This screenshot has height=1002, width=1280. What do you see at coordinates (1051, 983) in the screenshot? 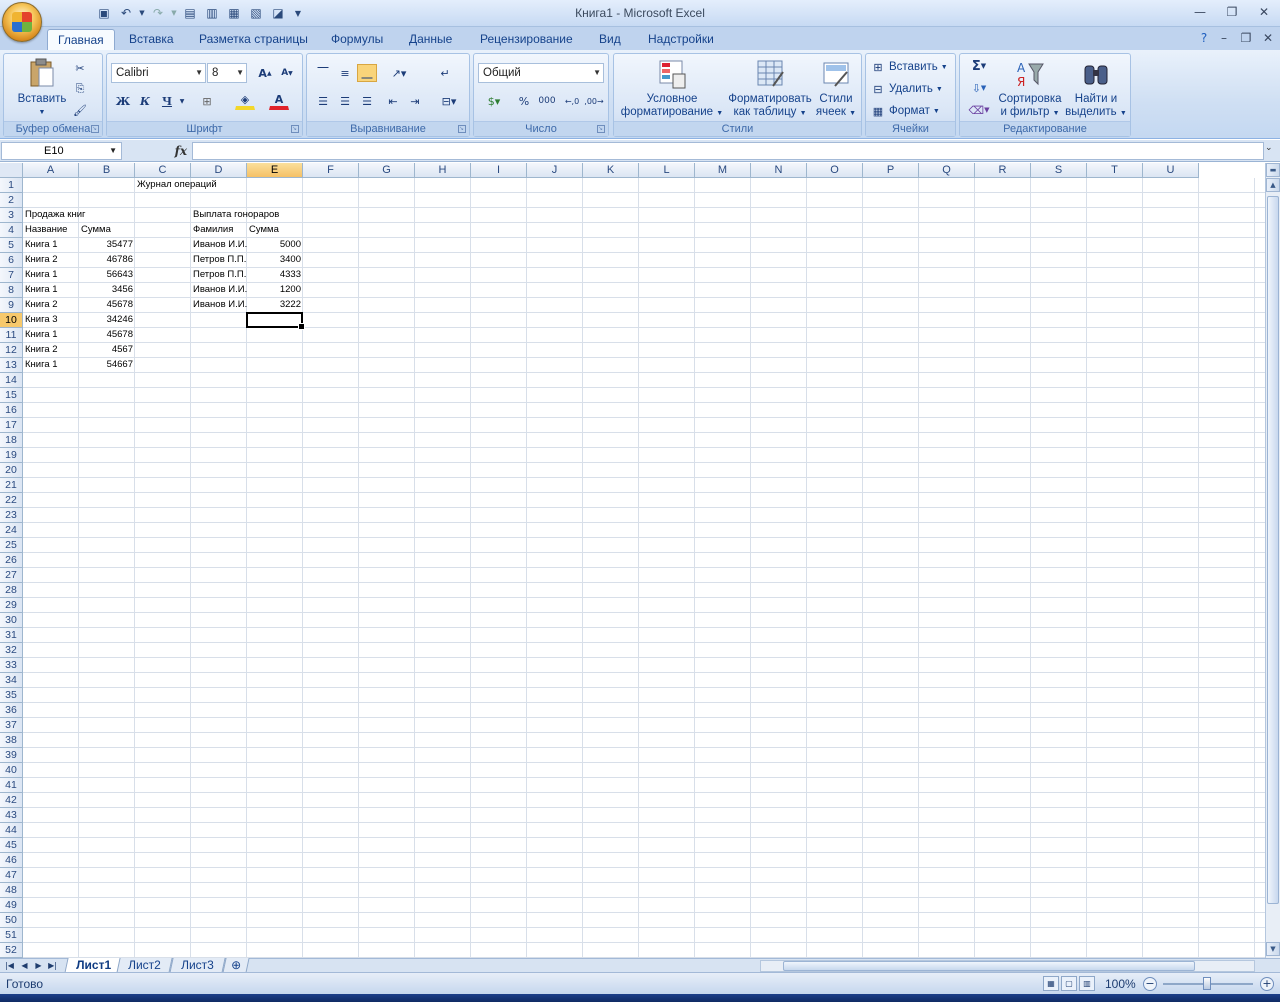
I see `normal-view-icon: ▦` at bounding box center [1051, 983].